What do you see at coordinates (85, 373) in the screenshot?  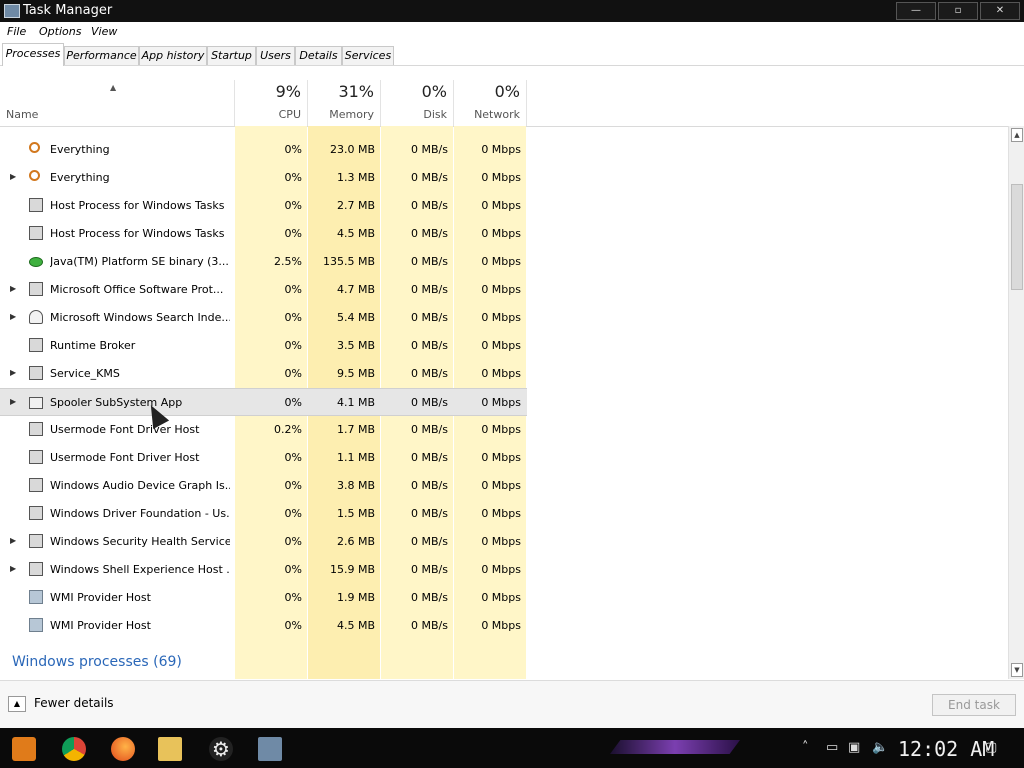 I see `process-name: Service_KMS` at bounding box center [85, 373].